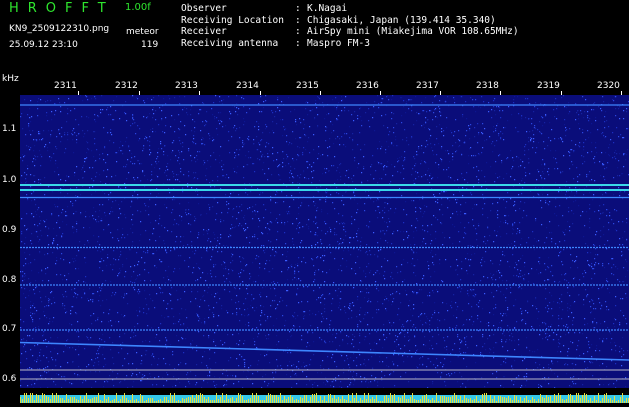  What do you see at coordinates (367, 86) in the screenshot?
I see `x-tick-label: 2316` at bounding box center [367, 86].